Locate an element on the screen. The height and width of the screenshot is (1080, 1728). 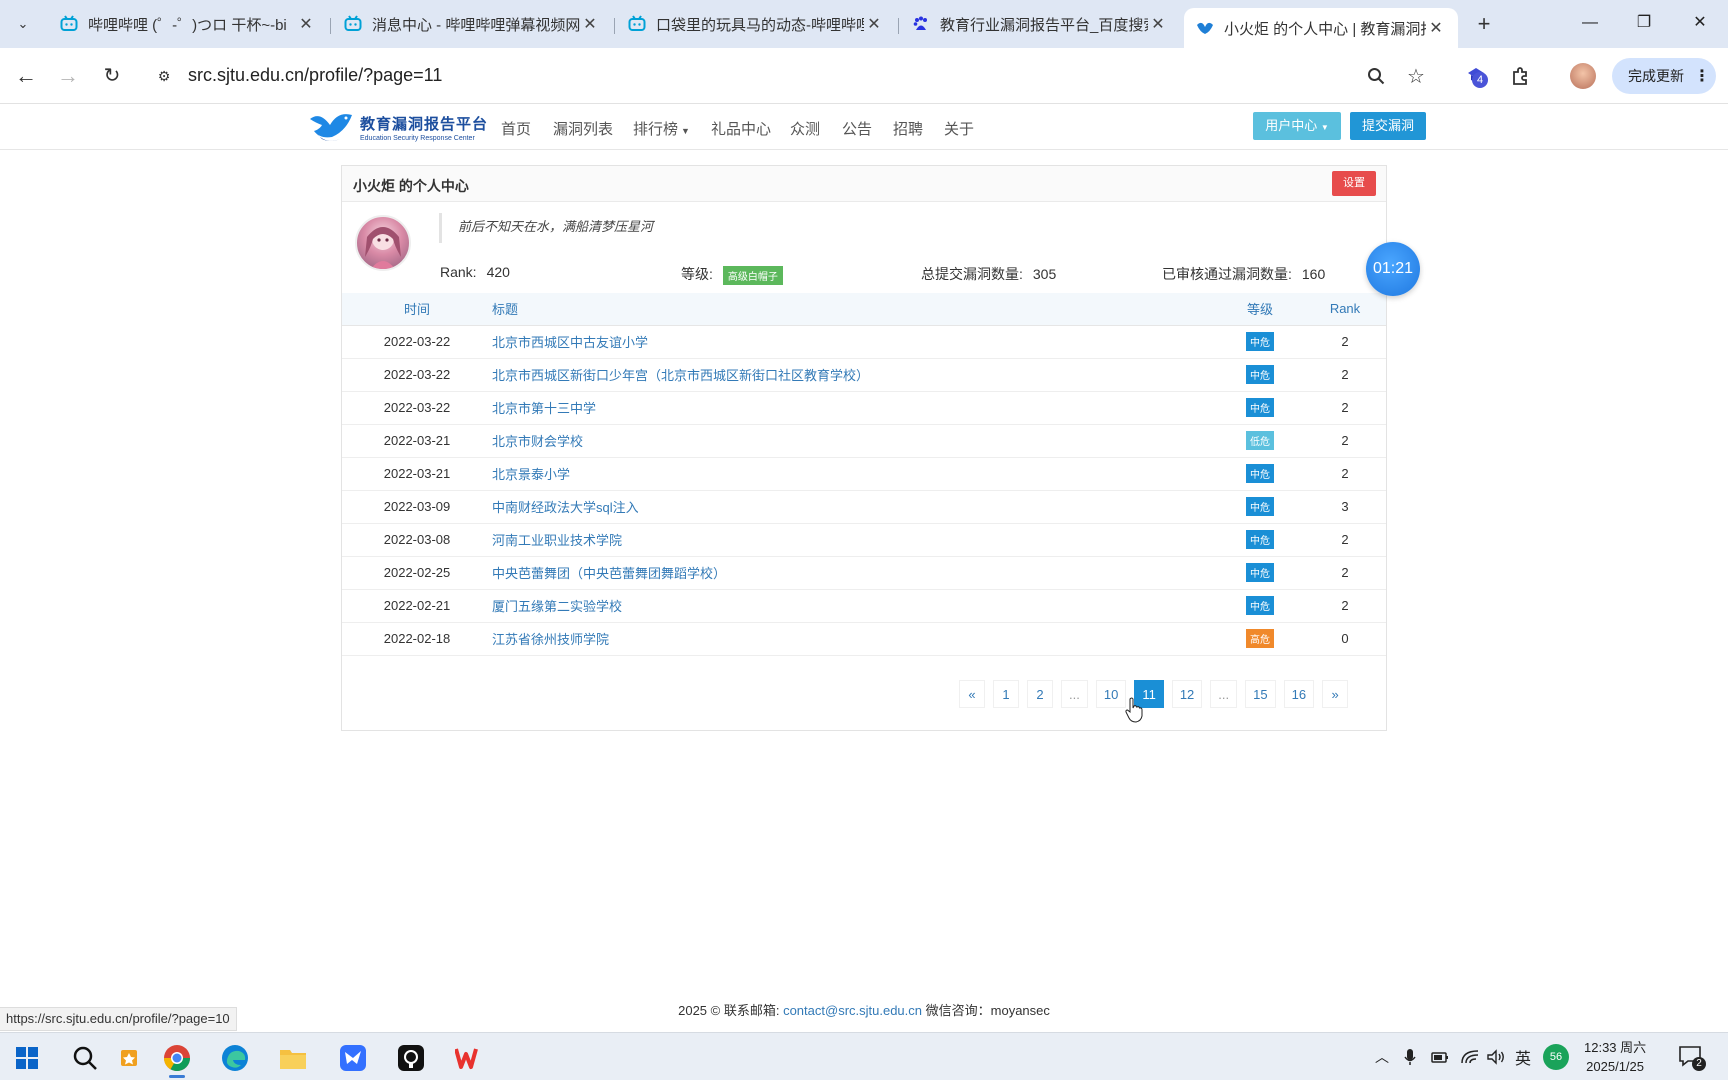
github-icon is located at coordinates (411, 1058).